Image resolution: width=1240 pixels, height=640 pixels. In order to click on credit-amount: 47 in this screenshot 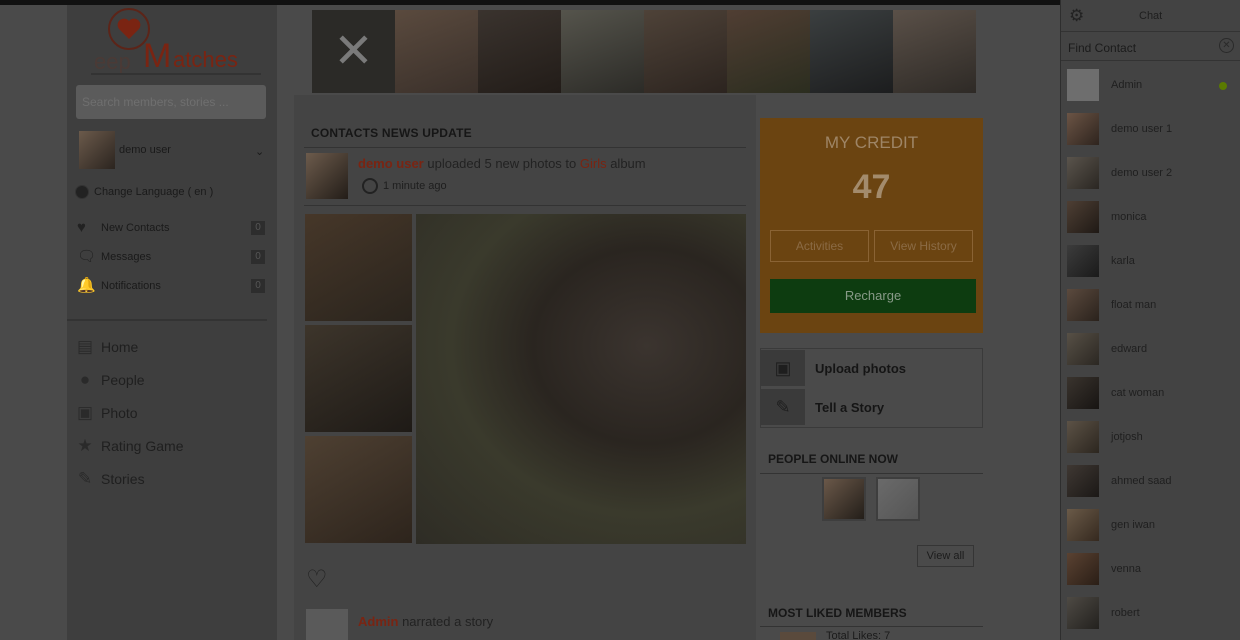, I will do `click(871, 187)`.